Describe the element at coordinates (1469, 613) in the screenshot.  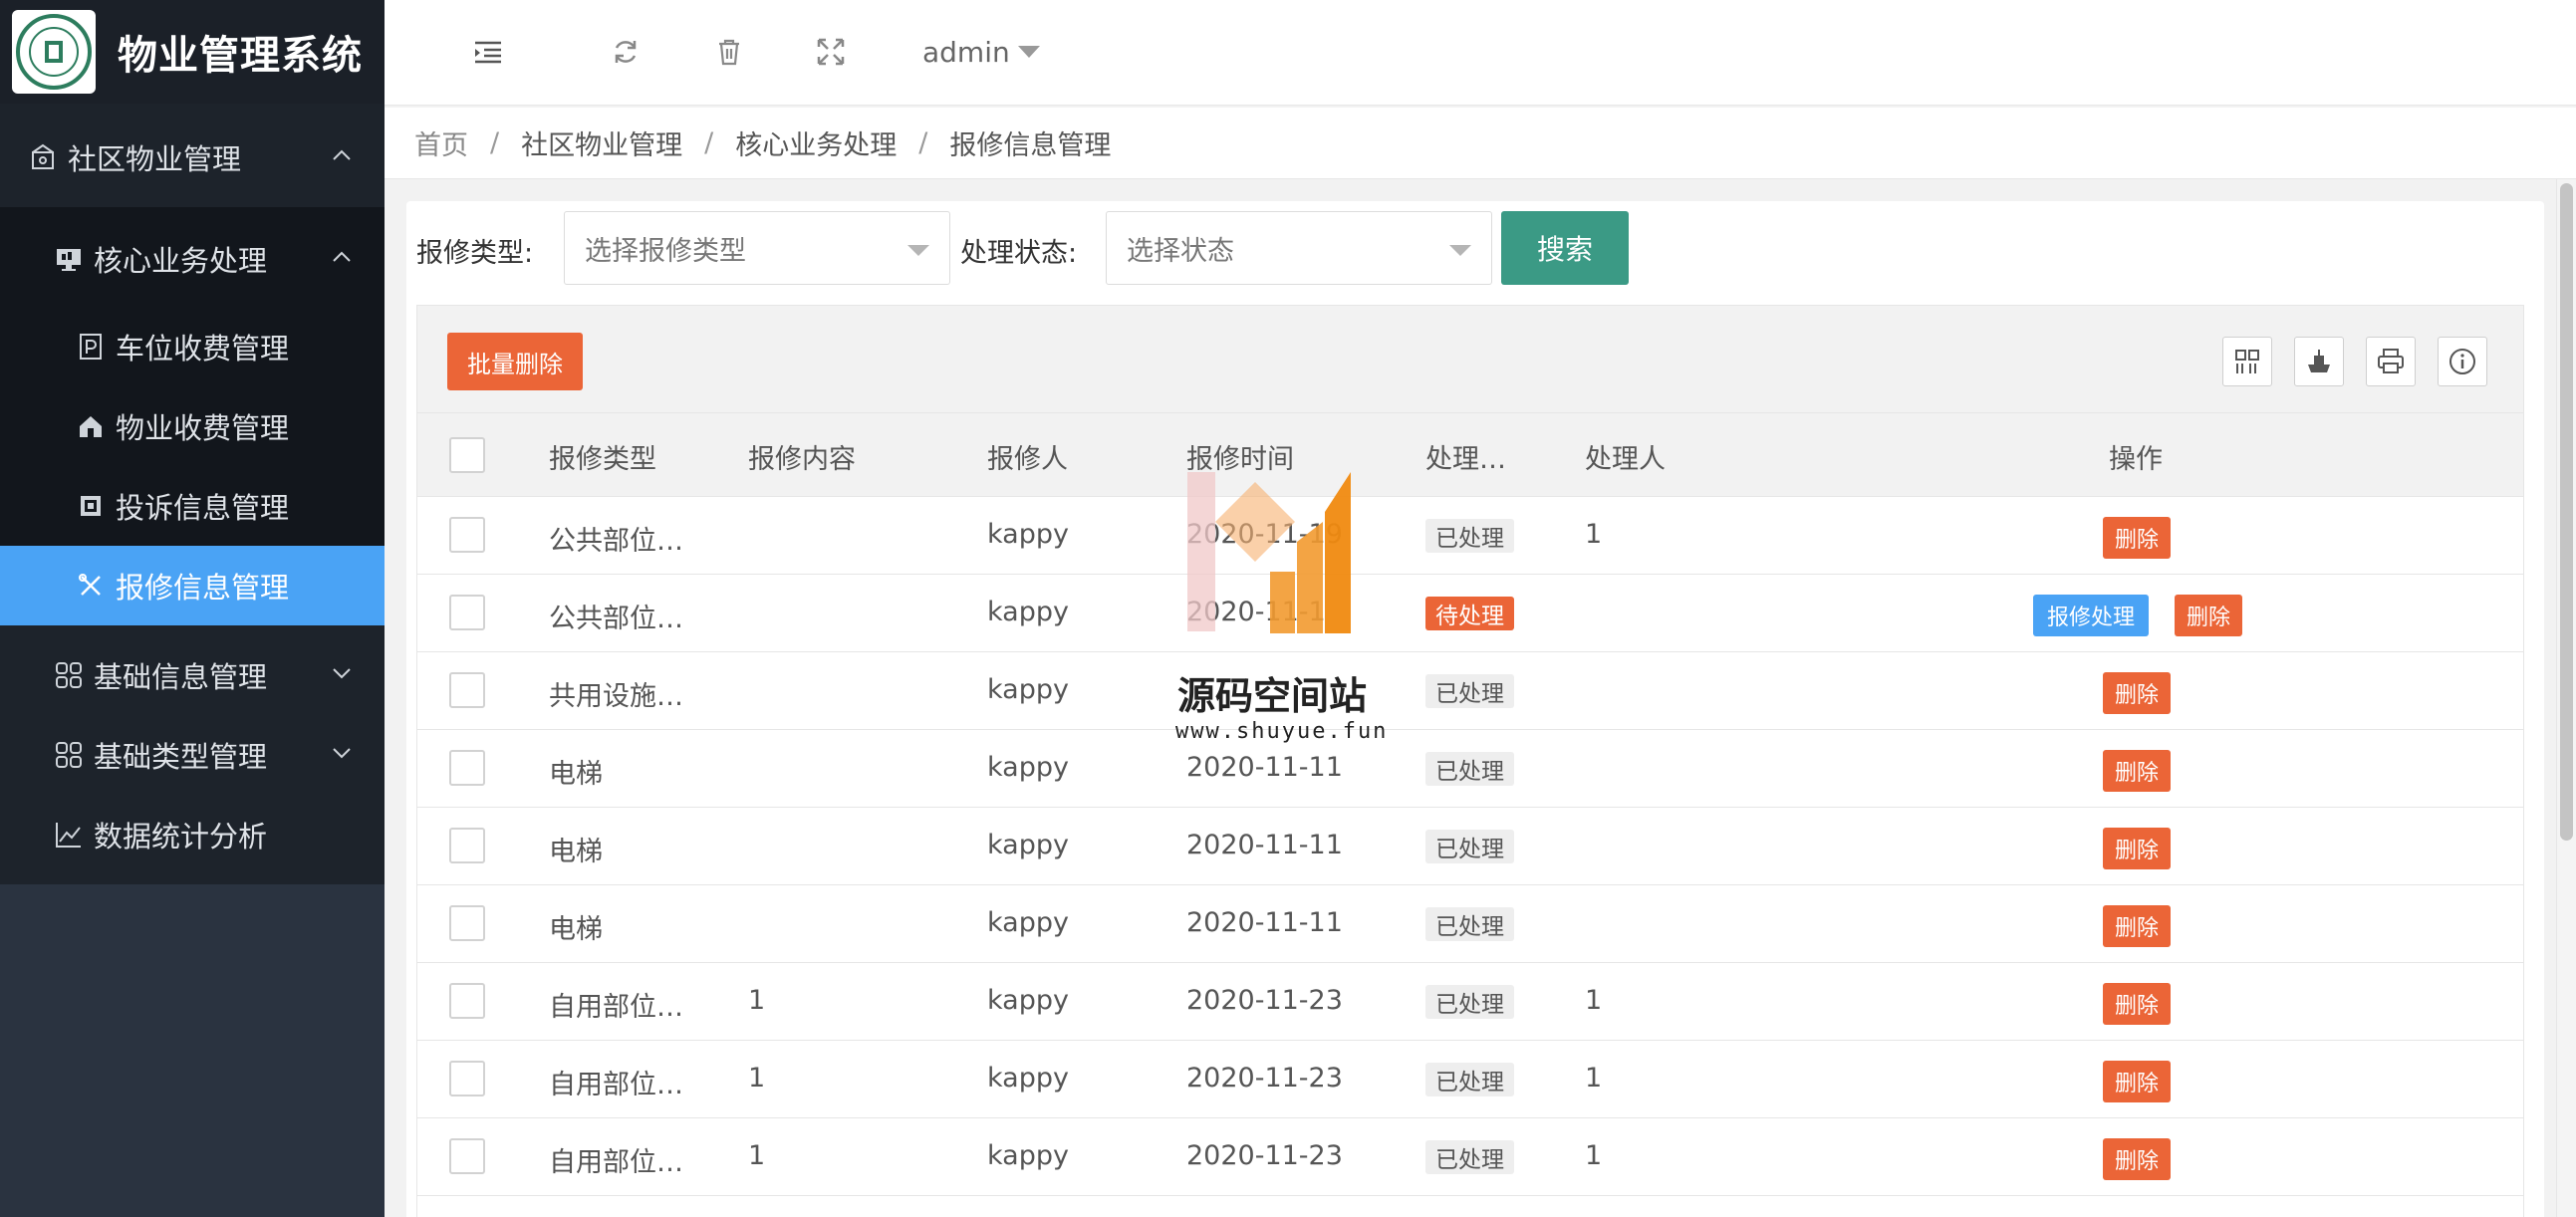
I see `status-badge: 待处理` at that location.